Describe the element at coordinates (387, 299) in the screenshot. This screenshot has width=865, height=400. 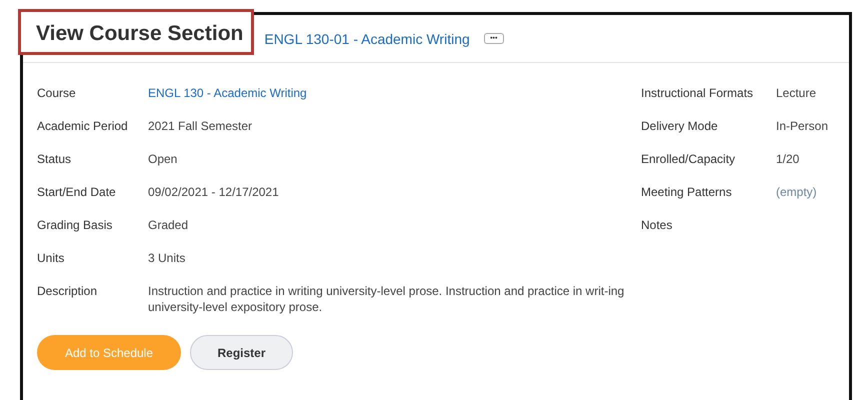
I see `field-value: Instruction and practice in writing university-level prose. Instruction and practice in writ-ing university-level expository prose.` at that location.